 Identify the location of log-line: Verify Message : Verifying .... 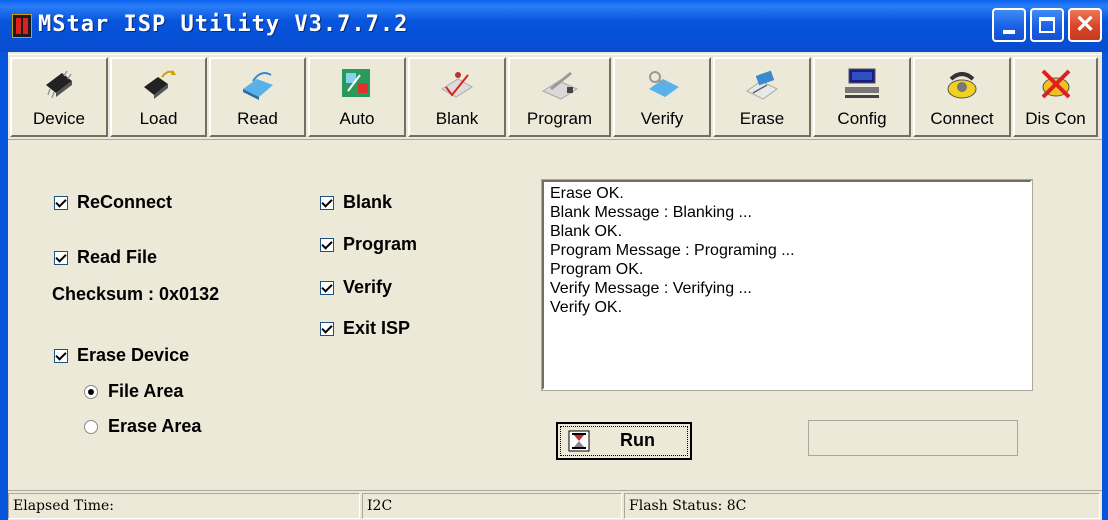
(651, 288).